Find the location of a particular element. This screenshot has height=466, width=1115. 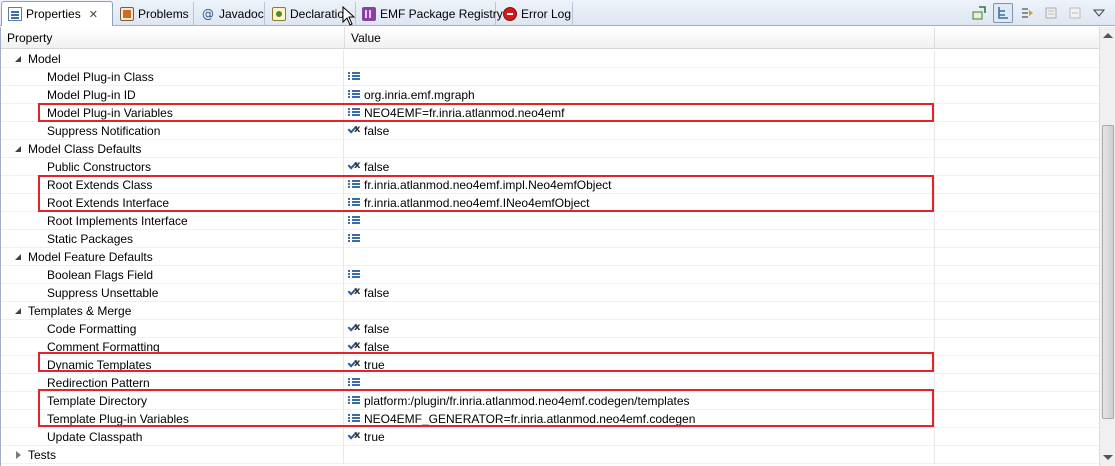

tab-properties: Properties ✕ is located at coordinates (57, 13).